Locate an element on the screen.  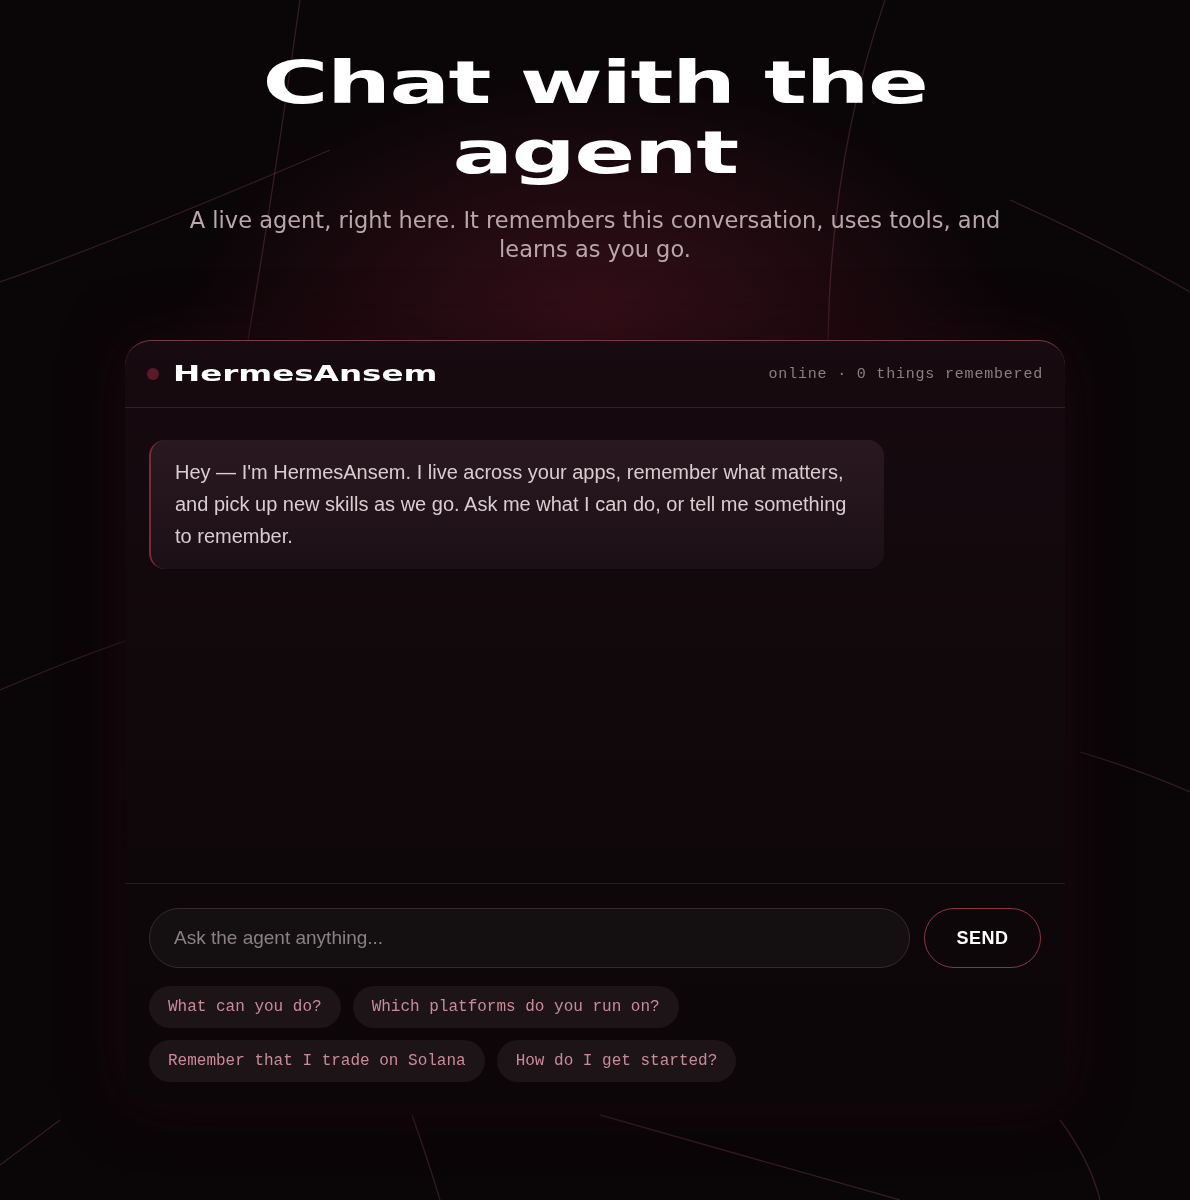
agent-message: Hey — I'm HermesAnsem. I live across your apps, remember what matters, and pick up new skills as we go. Ask me what I can do, or tell me something to remember. is located at coordinates (516, 504).